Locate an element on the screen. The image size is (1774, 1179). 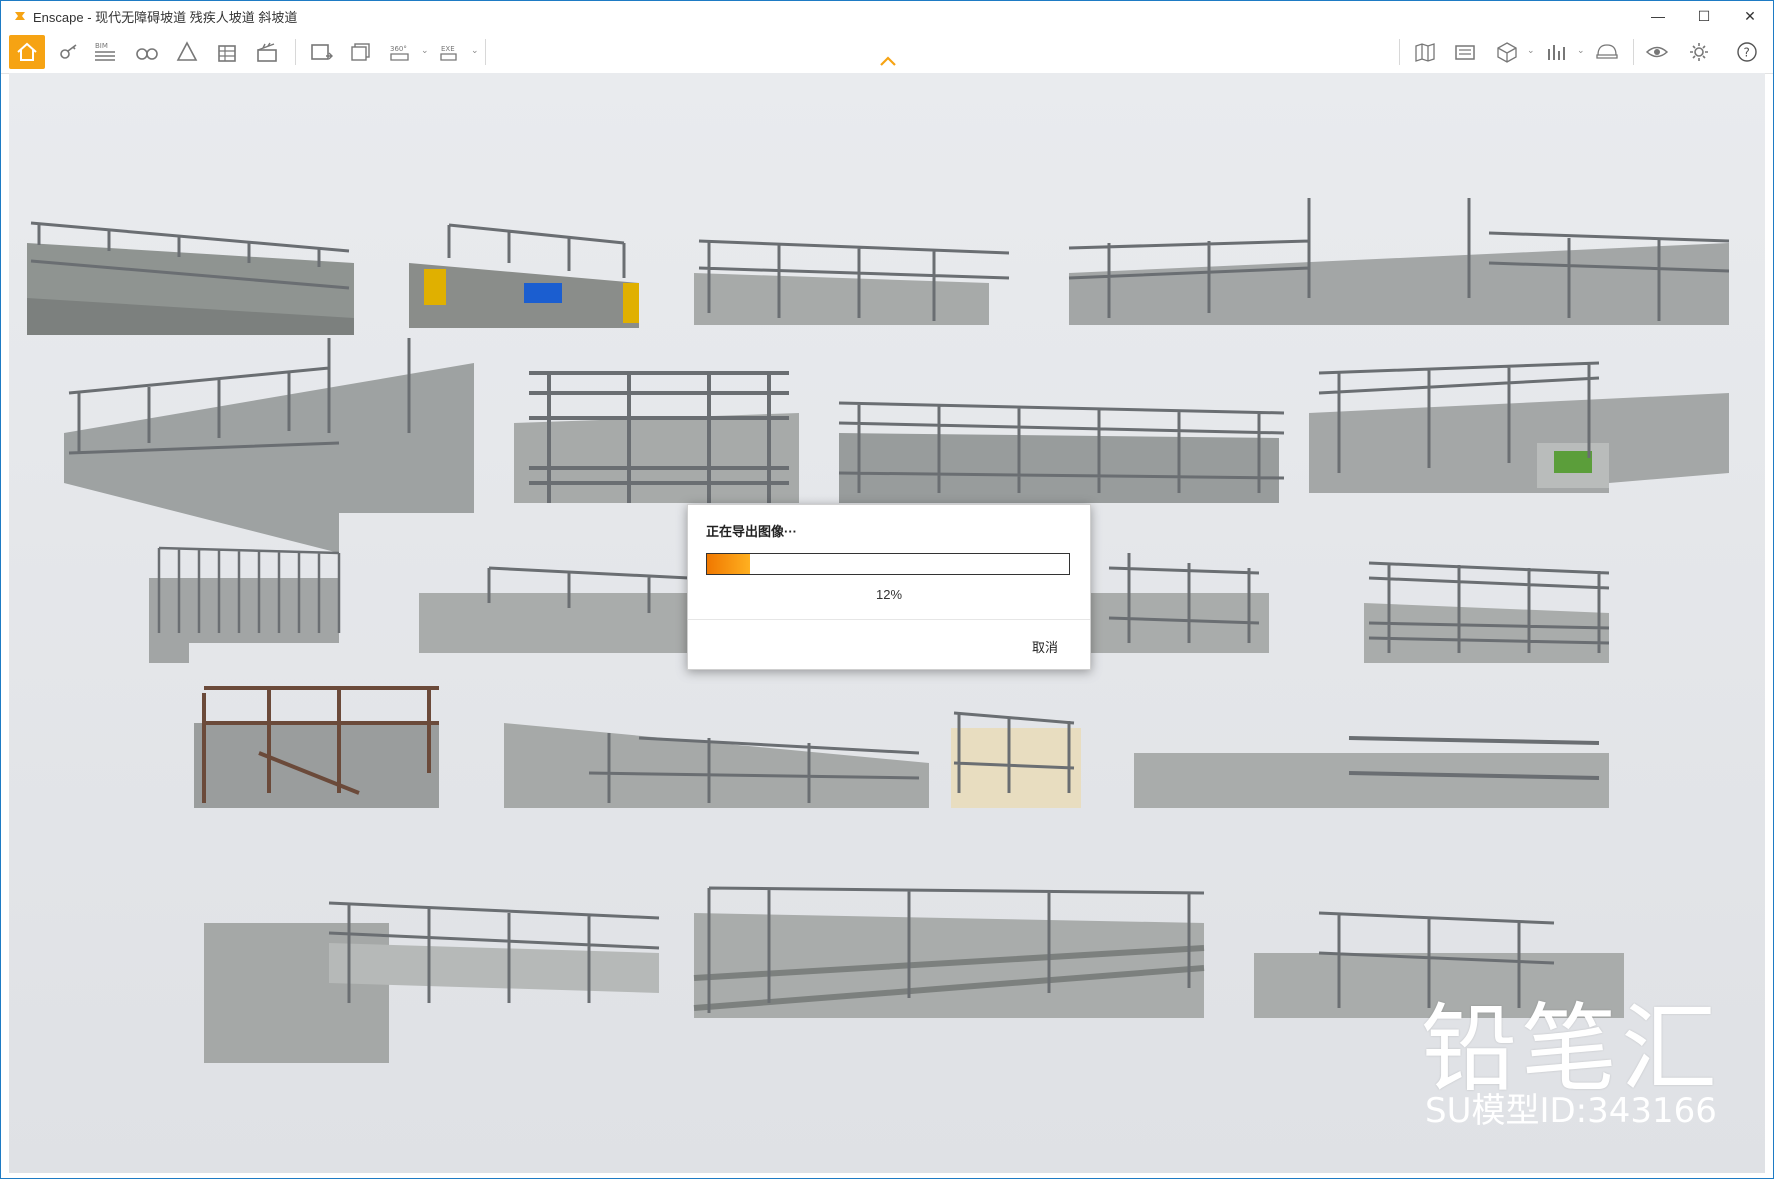
export-dropdown-caret: ⌄ is located at coordinates (475, 50).